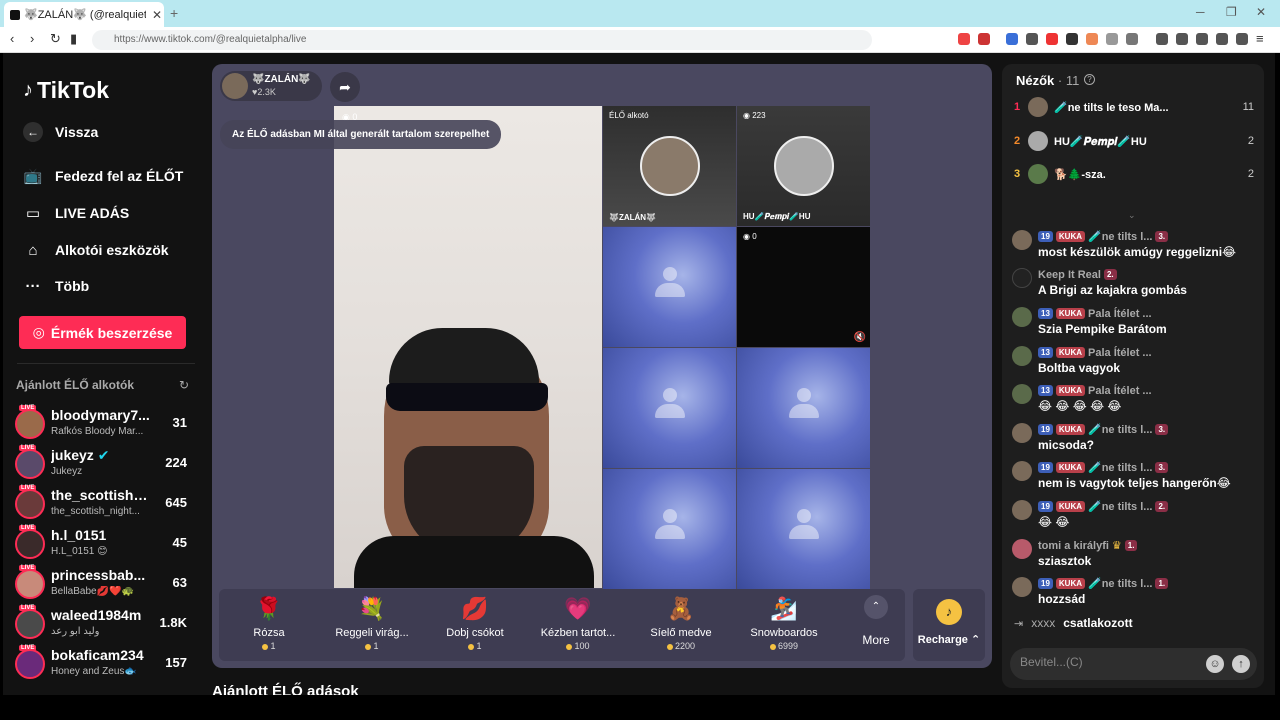 This screenshot has height=720, width=1280. What do you see at coordinates (629, 115) in the screenshot?
I see `host-cell-label: ÉLŐ alkotó` at bounding box center [629, 115].